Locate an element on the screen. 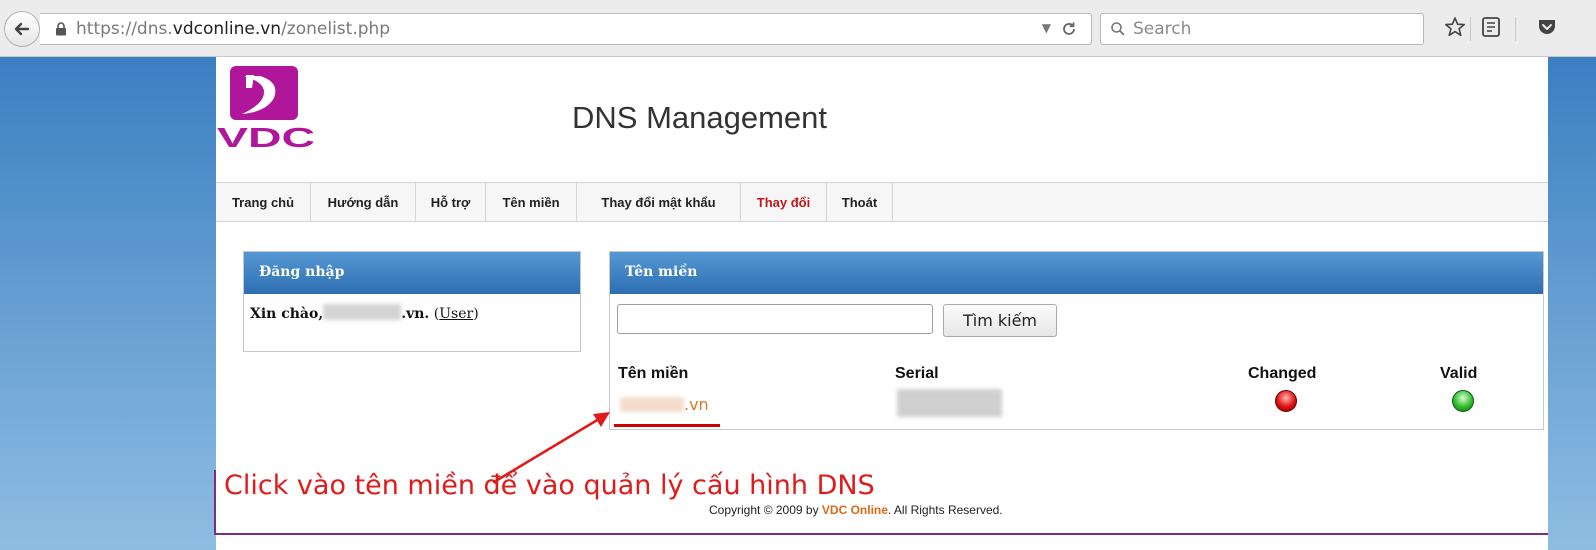 Image resolution: width=1596 pixels, height=550 pixels. nav-item-ho-tro: Hỗ trợ is located at coordinates (451, 202).